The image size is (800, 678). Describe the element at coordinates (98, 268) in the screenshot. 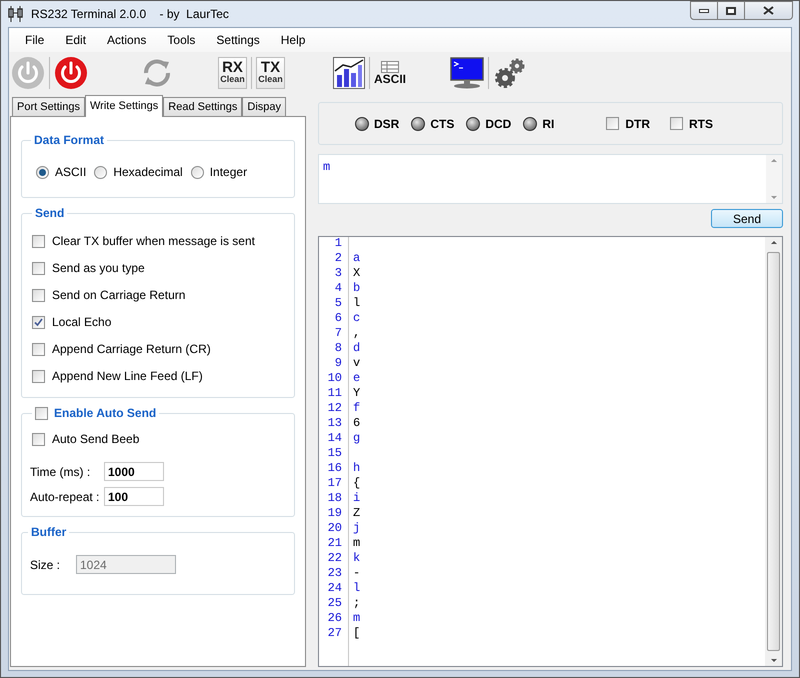

I see `checkbox-label: Send as you type` at that location.